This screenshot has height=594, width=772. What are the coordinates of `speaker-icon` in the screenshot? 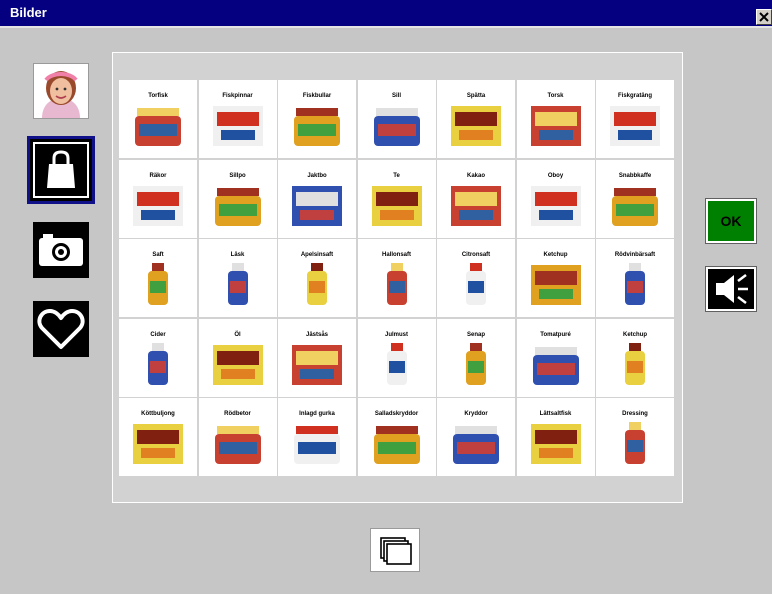 It's located at (732, 289).